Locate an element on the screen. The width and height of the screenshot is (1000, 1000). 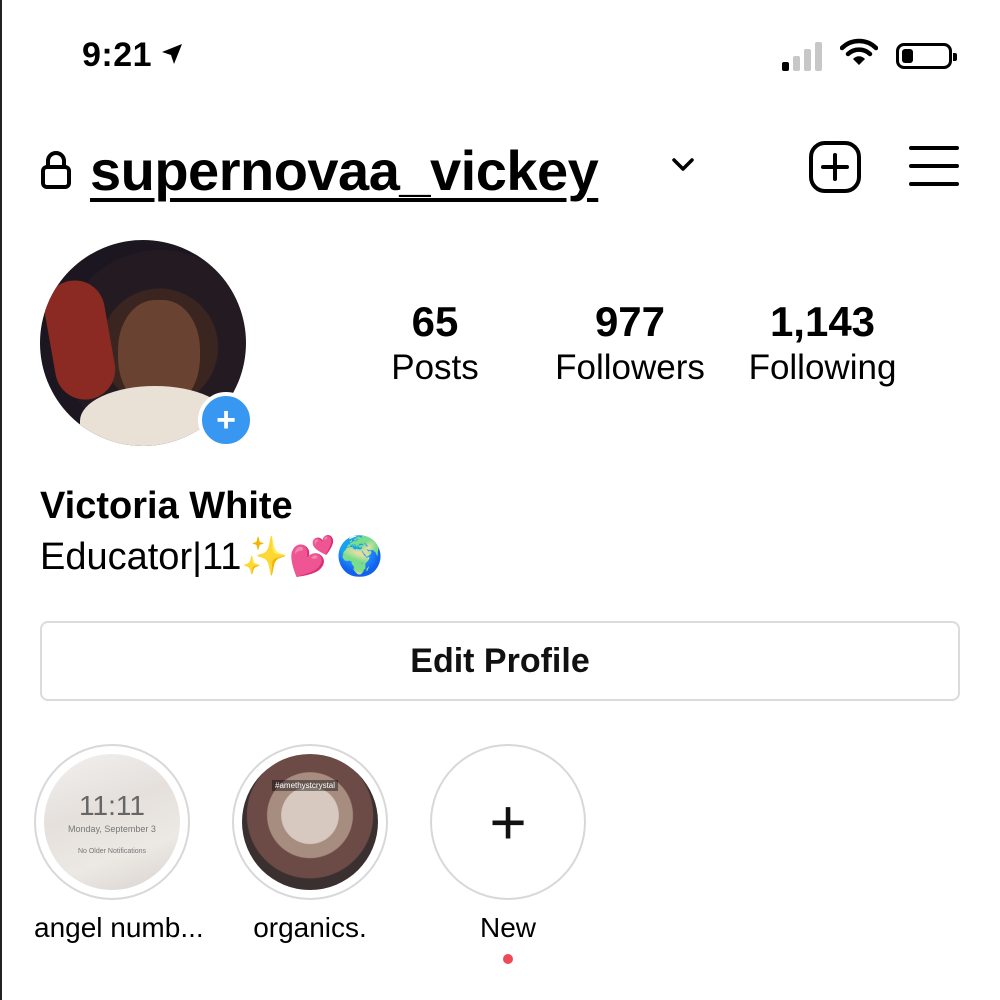
following-stat: 1,143 Following is located at coordinates (822, 343).